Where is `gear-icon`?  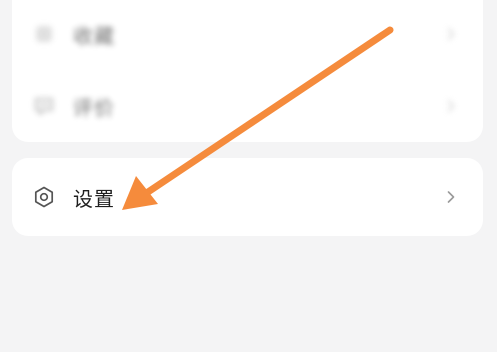 gear-icon is located at coordinates (44, 197).